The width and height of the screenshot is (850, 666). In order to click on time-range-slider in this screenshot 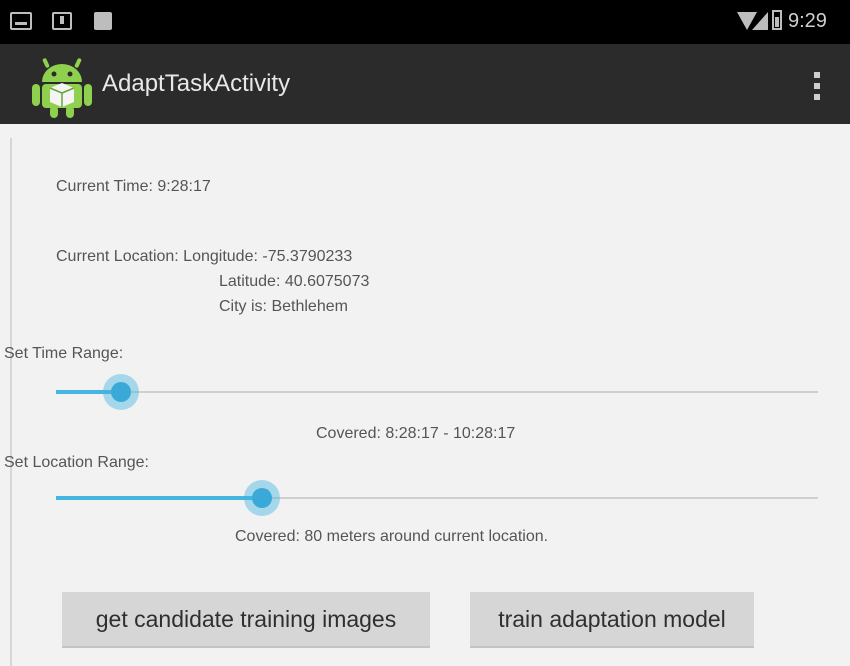, I will do `click(437, 392)`.